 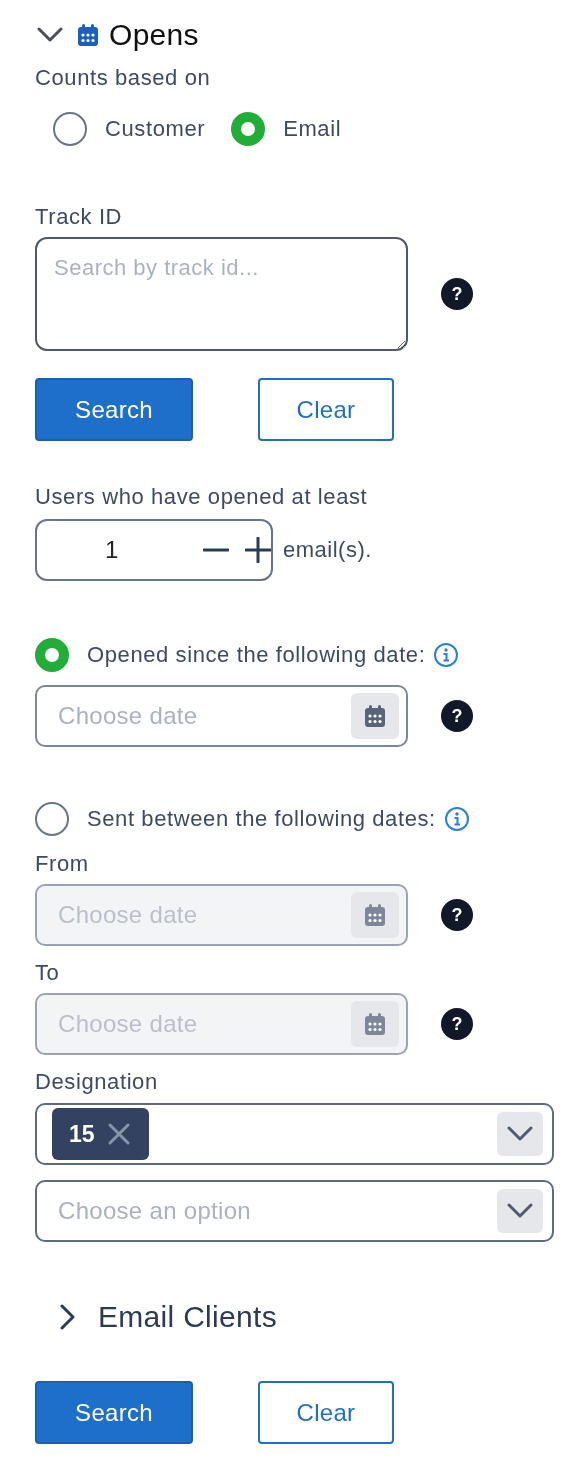 What do you see at coordinates (97, 1082) in the screenshot?
I see `field-label: Designation` at bounding box center [97, 1082].